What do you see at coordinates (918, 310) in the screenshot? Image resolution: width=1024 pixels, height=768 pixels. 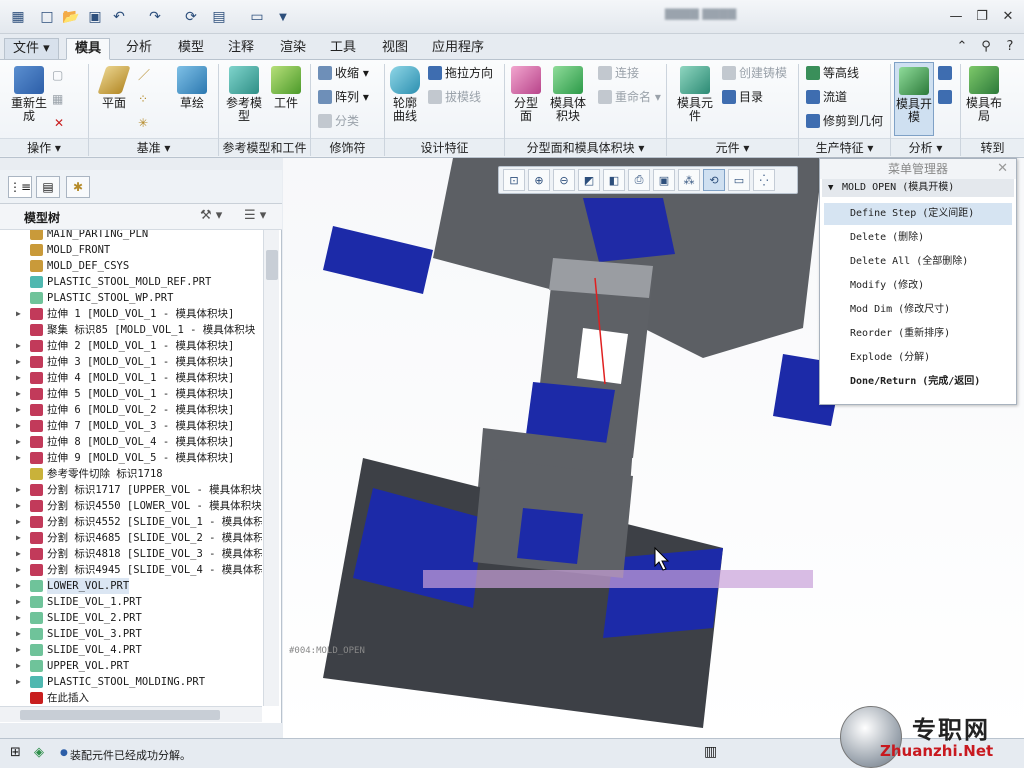 I see `menu-item: Mod Dim (修改尺寸)` at bounding box center [918, 310].